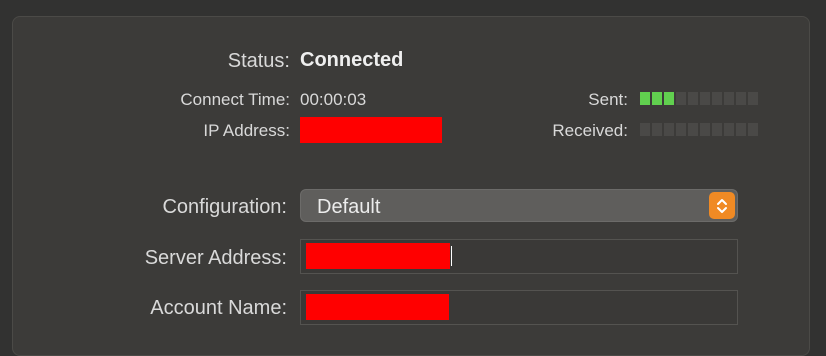 The width and height of the screenshot is (826, 356). What do you see at coordinates (258, 61) in the screenshot?
I see `status-label: Status:` at bounding box center [258, 61].